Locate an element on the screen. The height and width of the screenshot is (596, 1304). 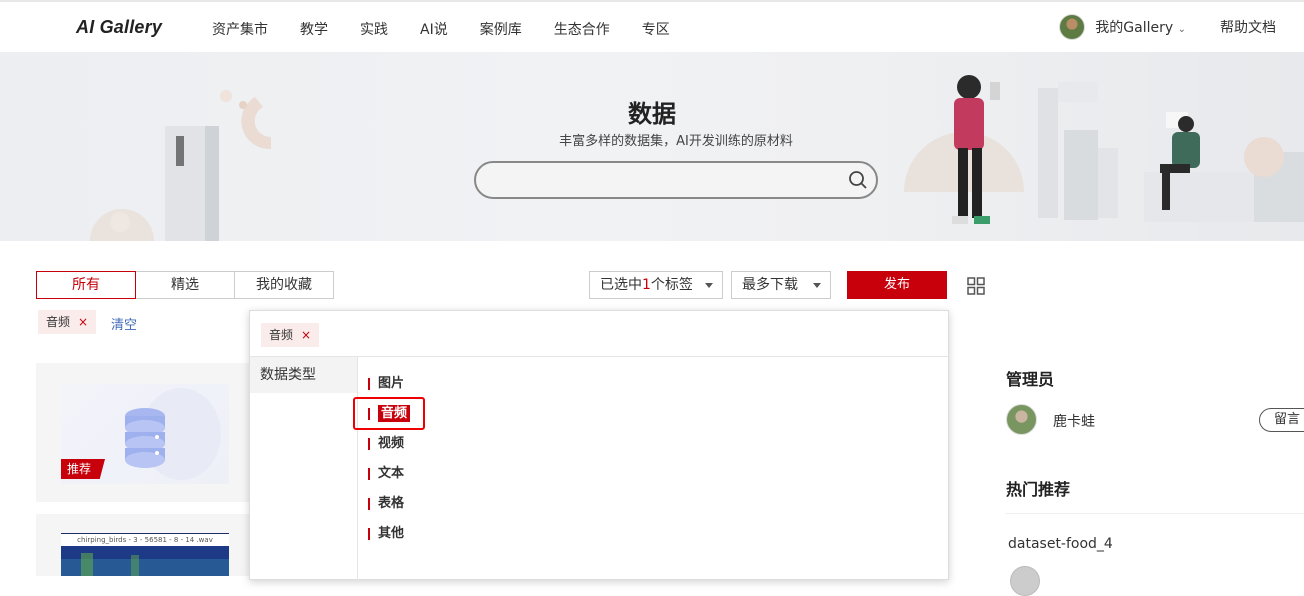
menu-item-teaching: 教学 is located at coordinates (314, 29).